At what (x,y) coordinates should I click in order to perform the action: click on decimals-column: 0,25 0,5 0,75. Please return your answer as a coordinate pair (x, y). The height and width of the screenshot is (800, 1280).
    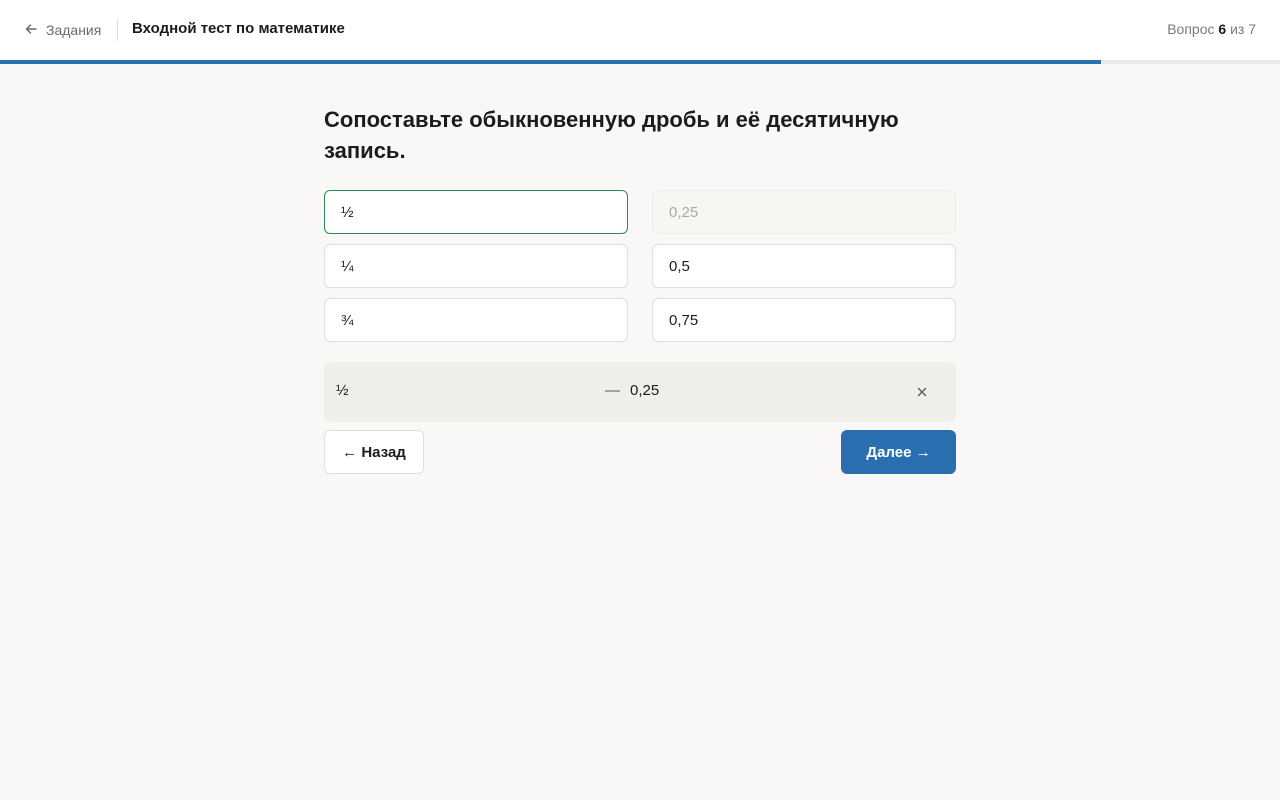
    Looking at the image, I should click on (804, 271).